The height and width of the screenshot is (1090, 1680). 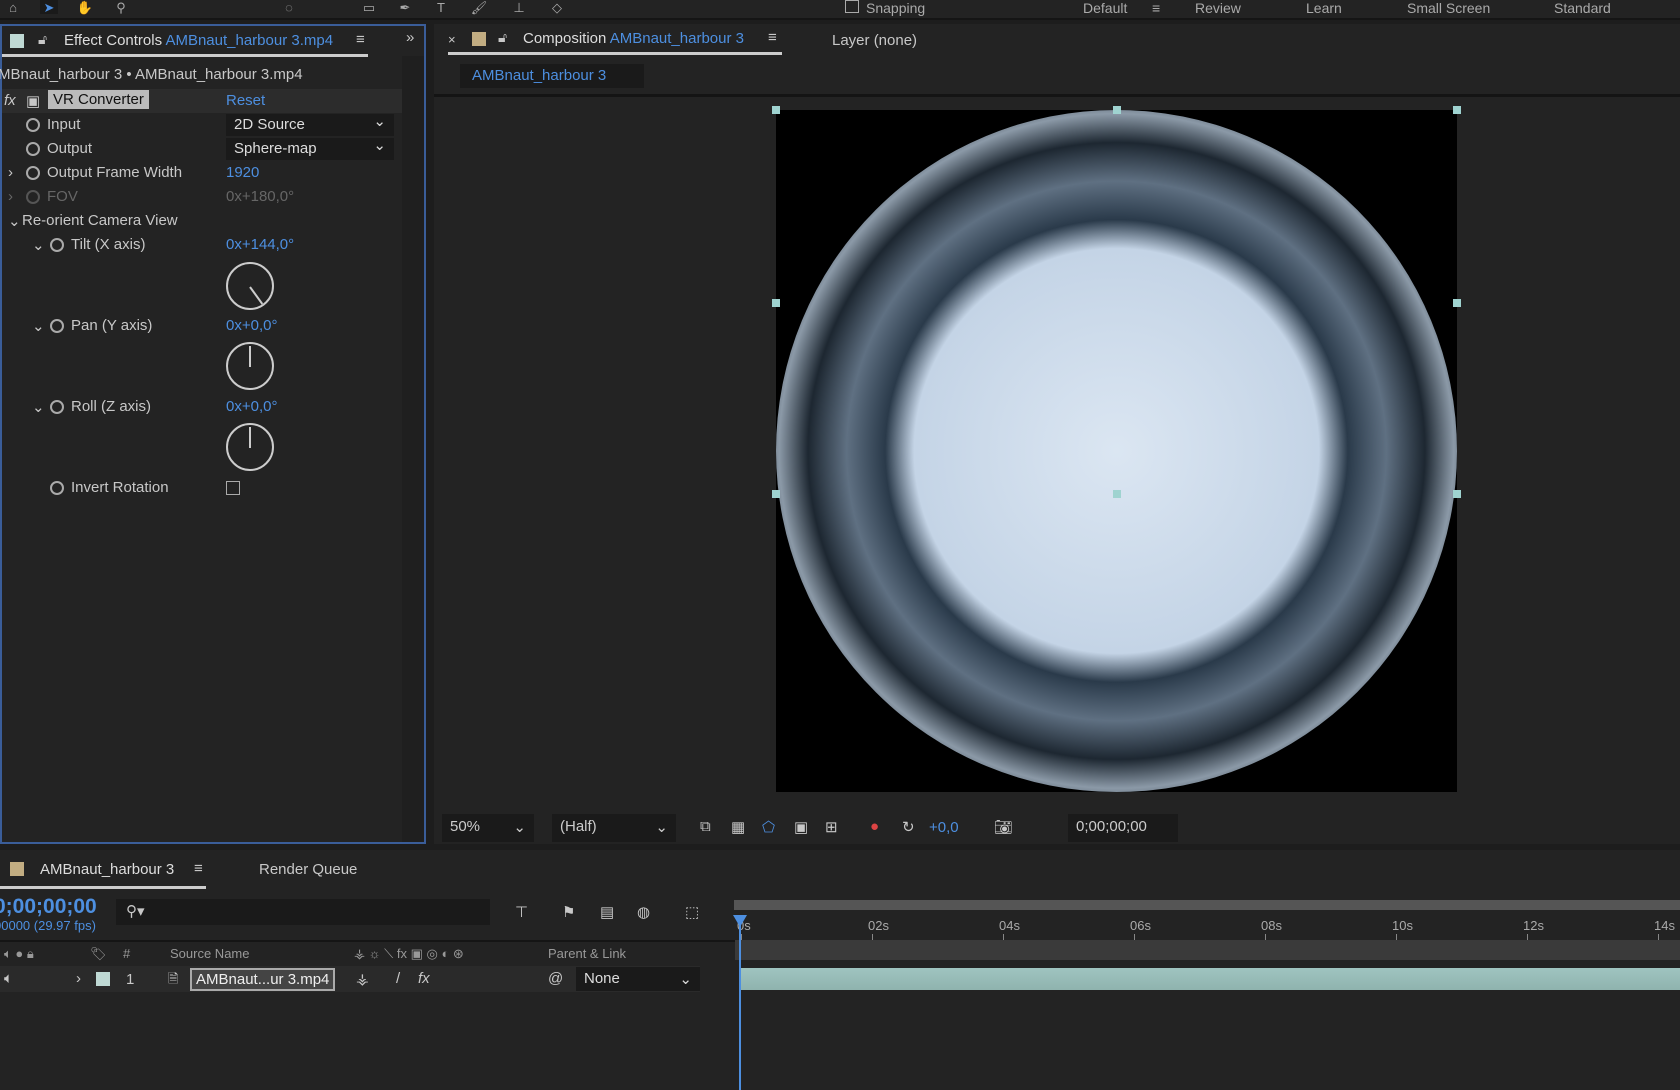 What do you see at coordinates (441, 7) in the screenshot?
I see `type-tool-icon: T` at bounding box center [441, 7].